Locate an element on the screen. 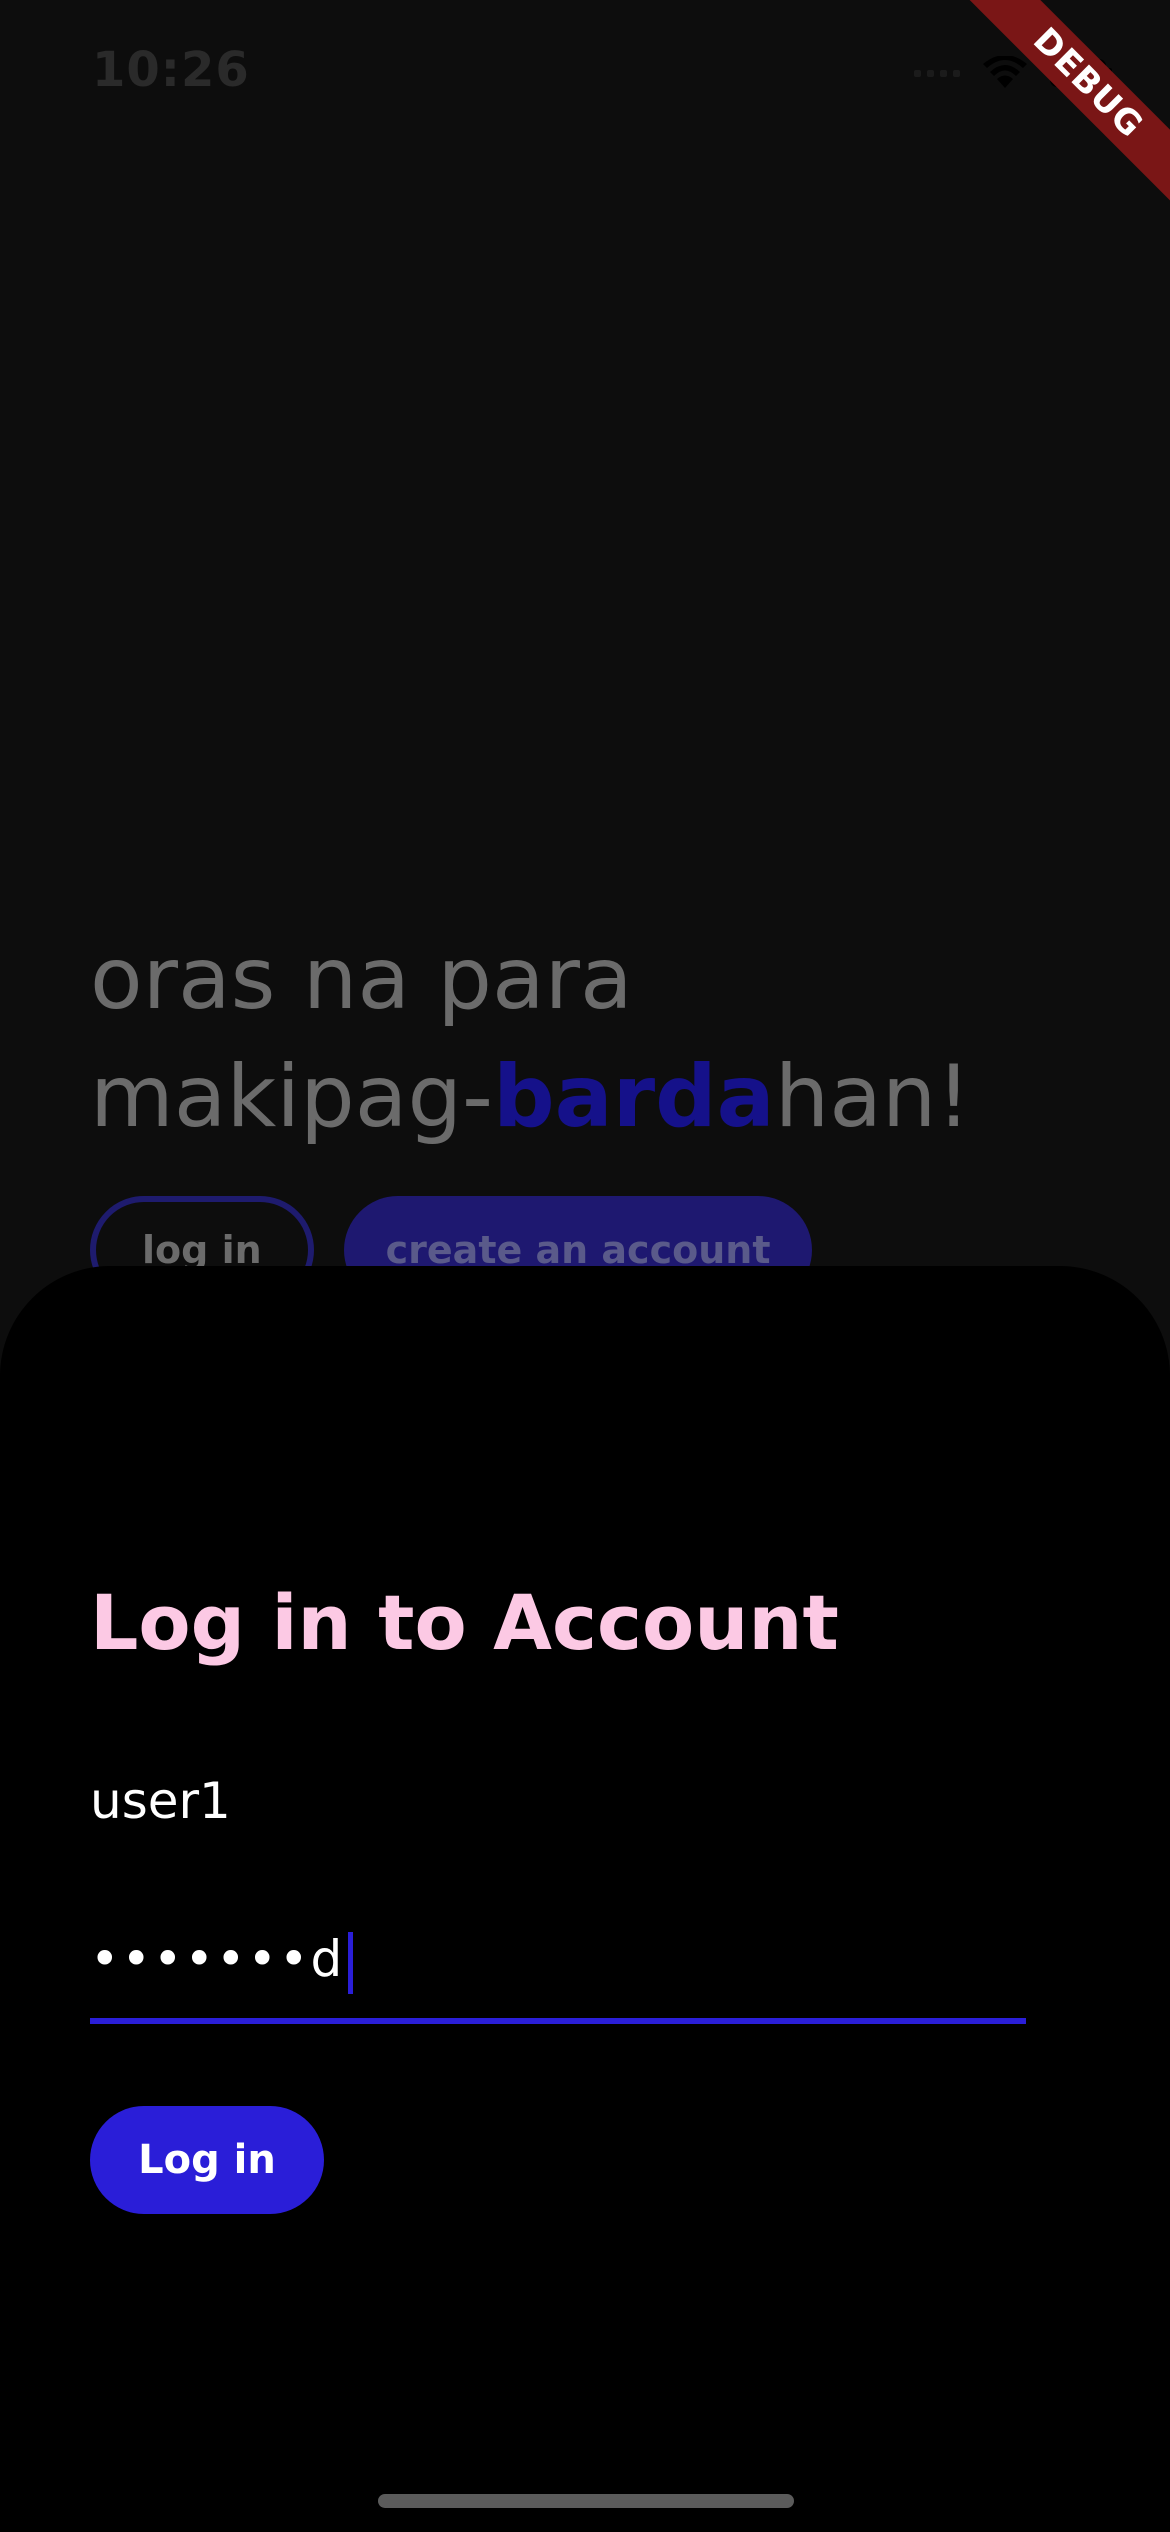 This screenshot has width=1170, height=2532. password-value: •••••••d is located at coordinates (222, 1962).